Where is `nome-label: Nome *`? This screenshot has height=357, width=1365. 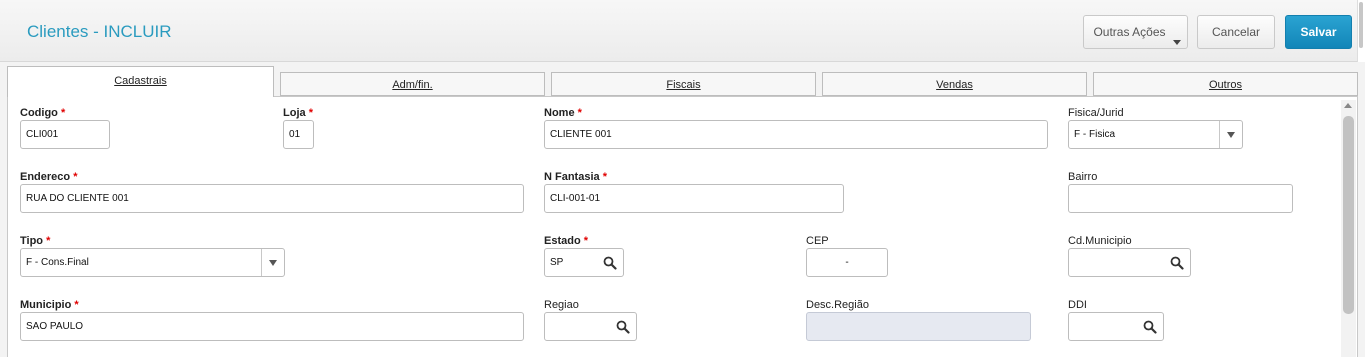
nome-label: Nome * is located at coordinates (563, 113).